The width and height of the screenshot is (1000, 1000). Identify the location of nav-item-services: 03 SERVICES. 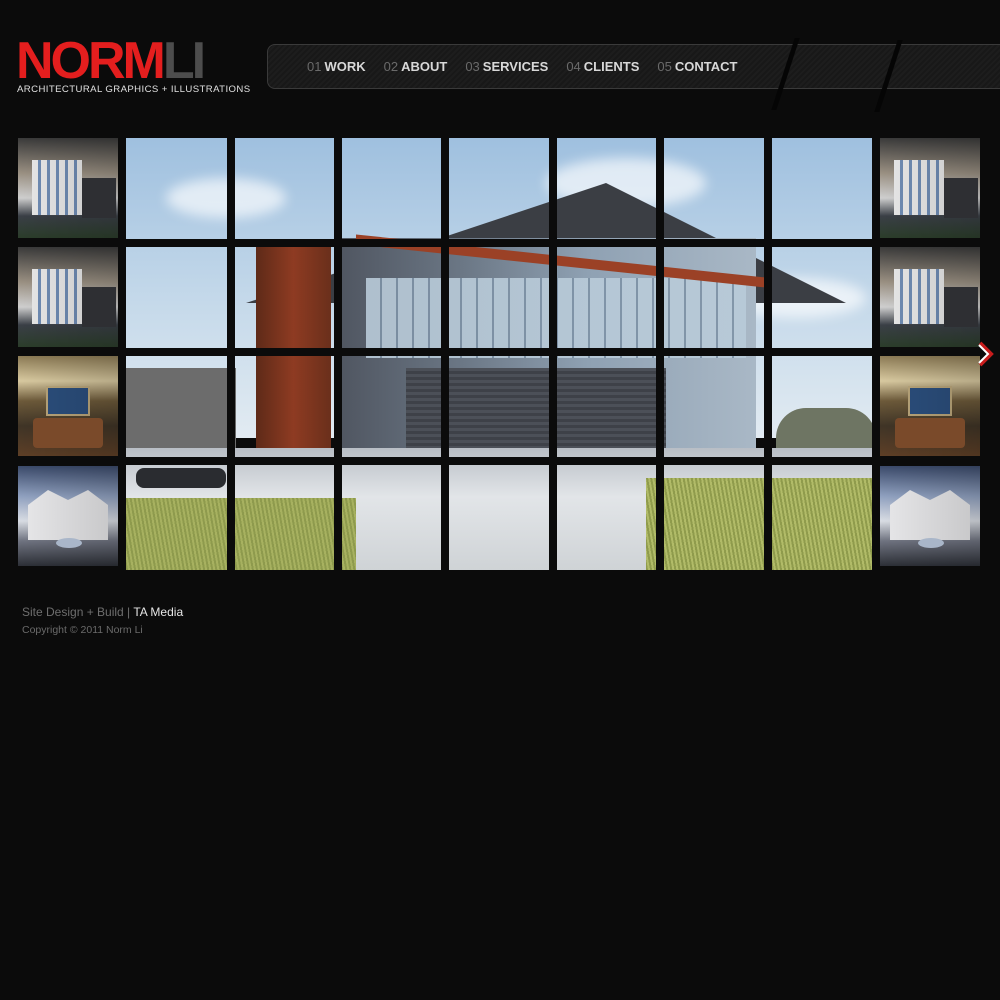
(506, 66).